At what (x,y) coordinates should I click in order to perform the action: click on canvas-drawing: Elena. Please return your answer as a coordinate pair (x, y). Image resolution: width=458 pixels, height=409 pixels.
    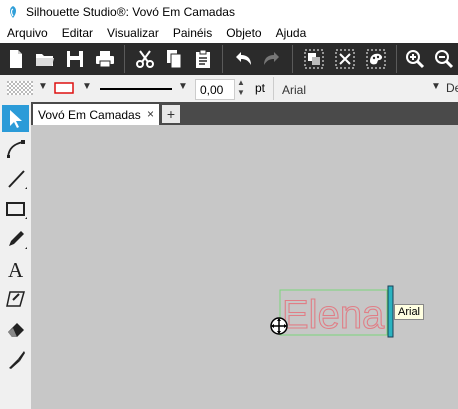
    Looking at the image, I should click on (332, 311).